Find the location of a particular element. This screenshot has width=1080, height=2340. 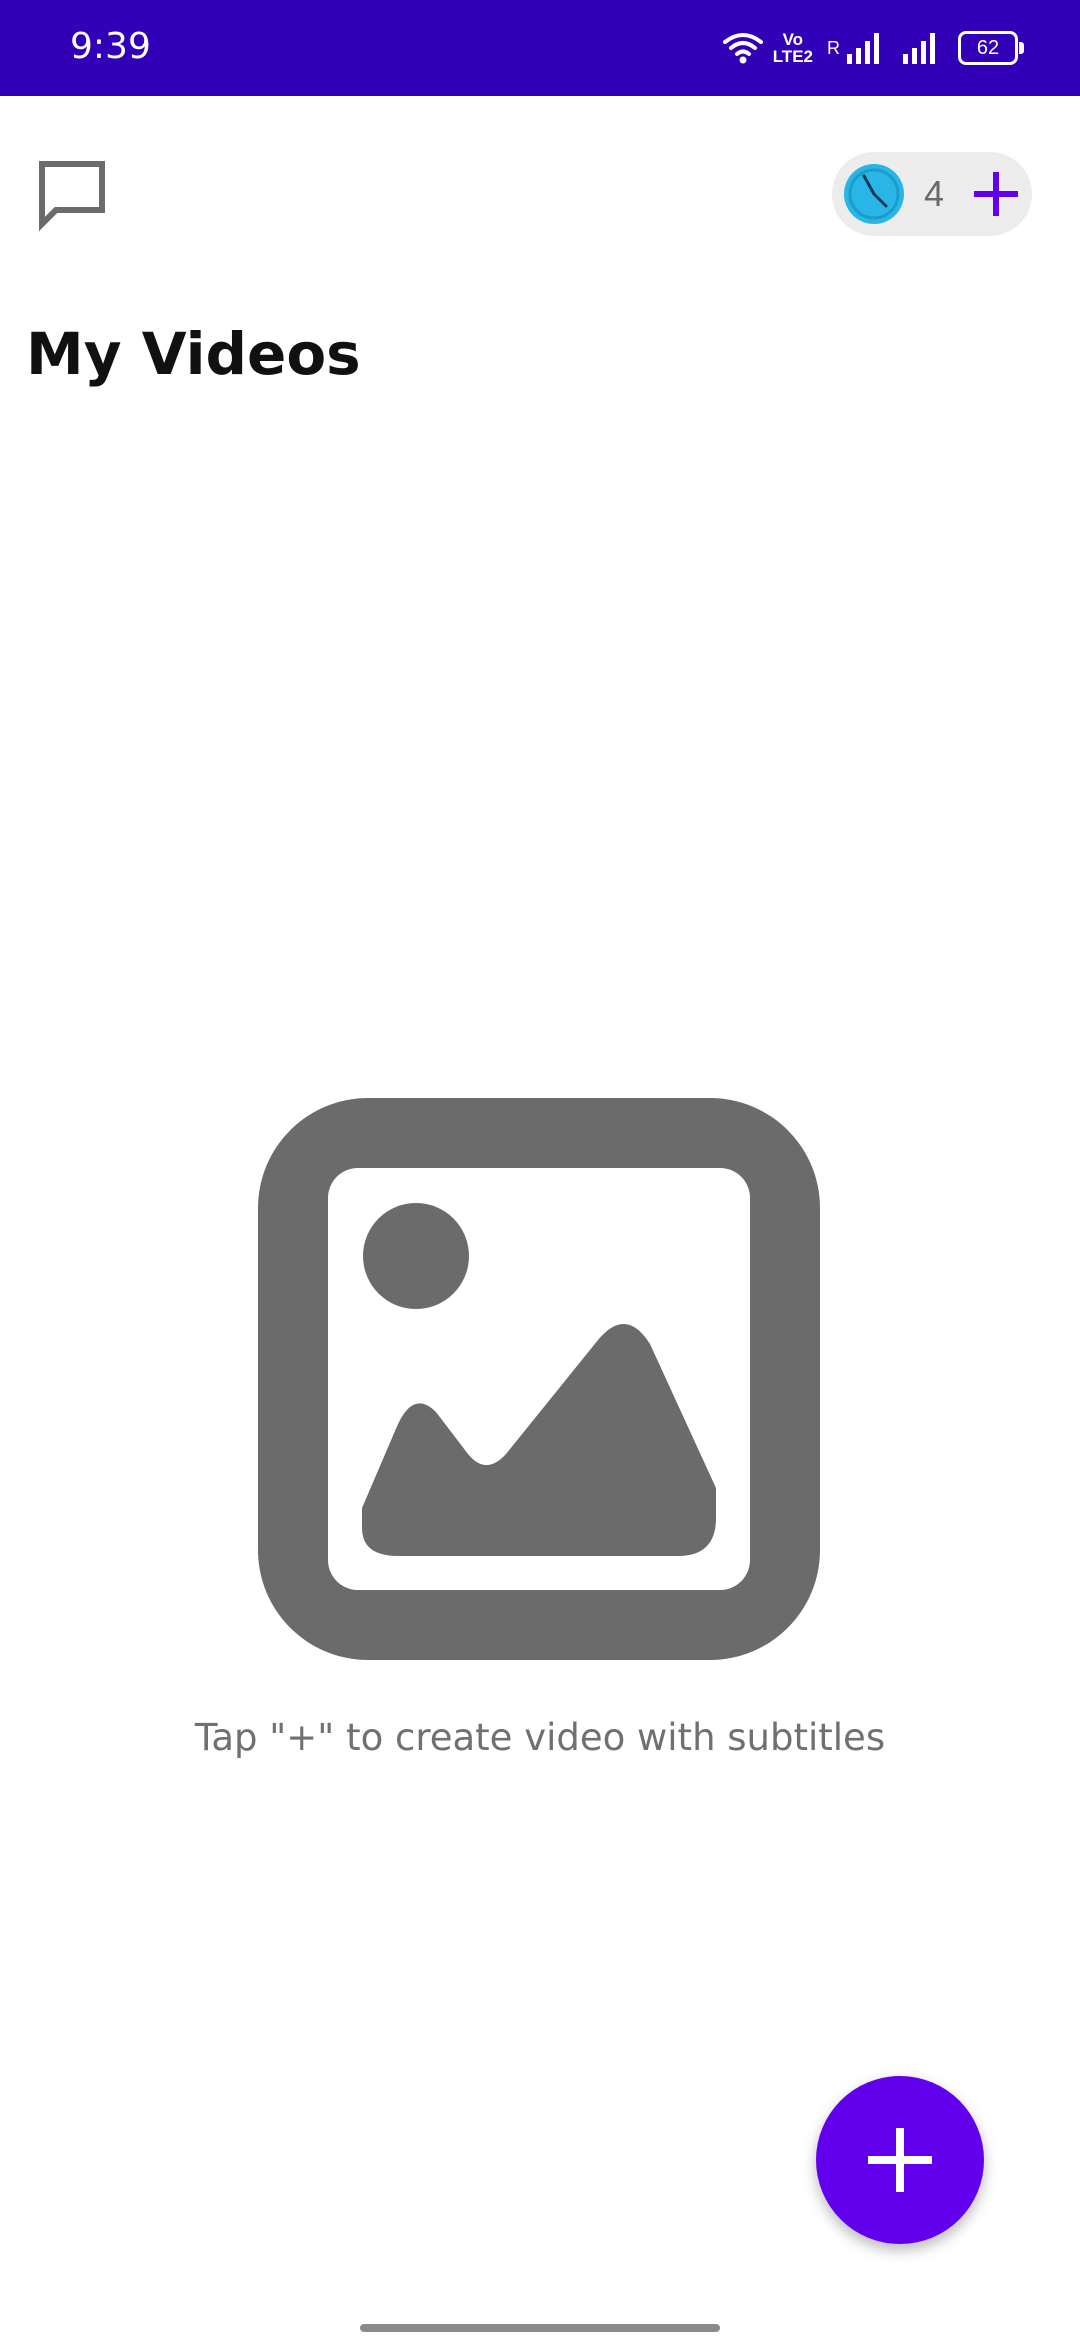

credits-pill: 4 is located at coordinates (932, 194).